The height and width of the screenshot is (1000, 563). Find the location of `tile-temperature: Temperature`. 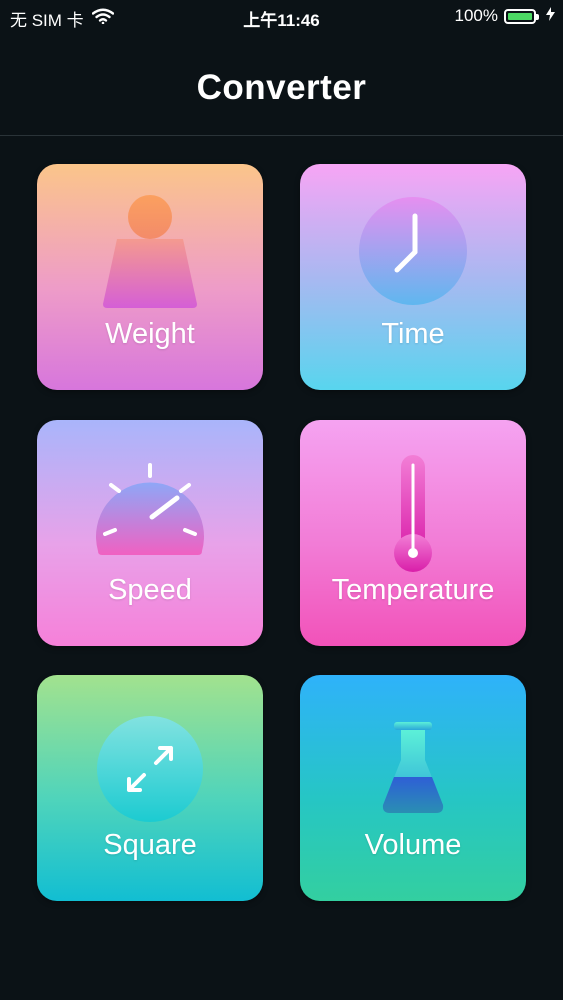

tile-temperature: Temperature is located at coordinates (413, 533).